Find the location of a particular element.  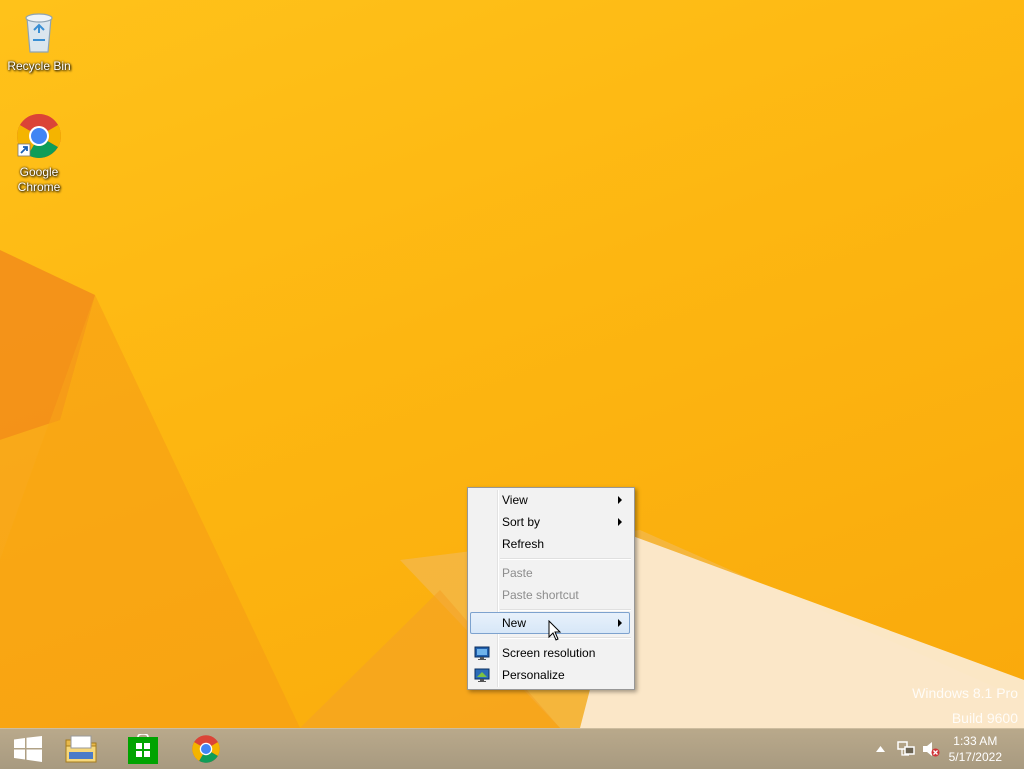

google-chrome-label: Google Chrome is located at coordinates (39, 179).